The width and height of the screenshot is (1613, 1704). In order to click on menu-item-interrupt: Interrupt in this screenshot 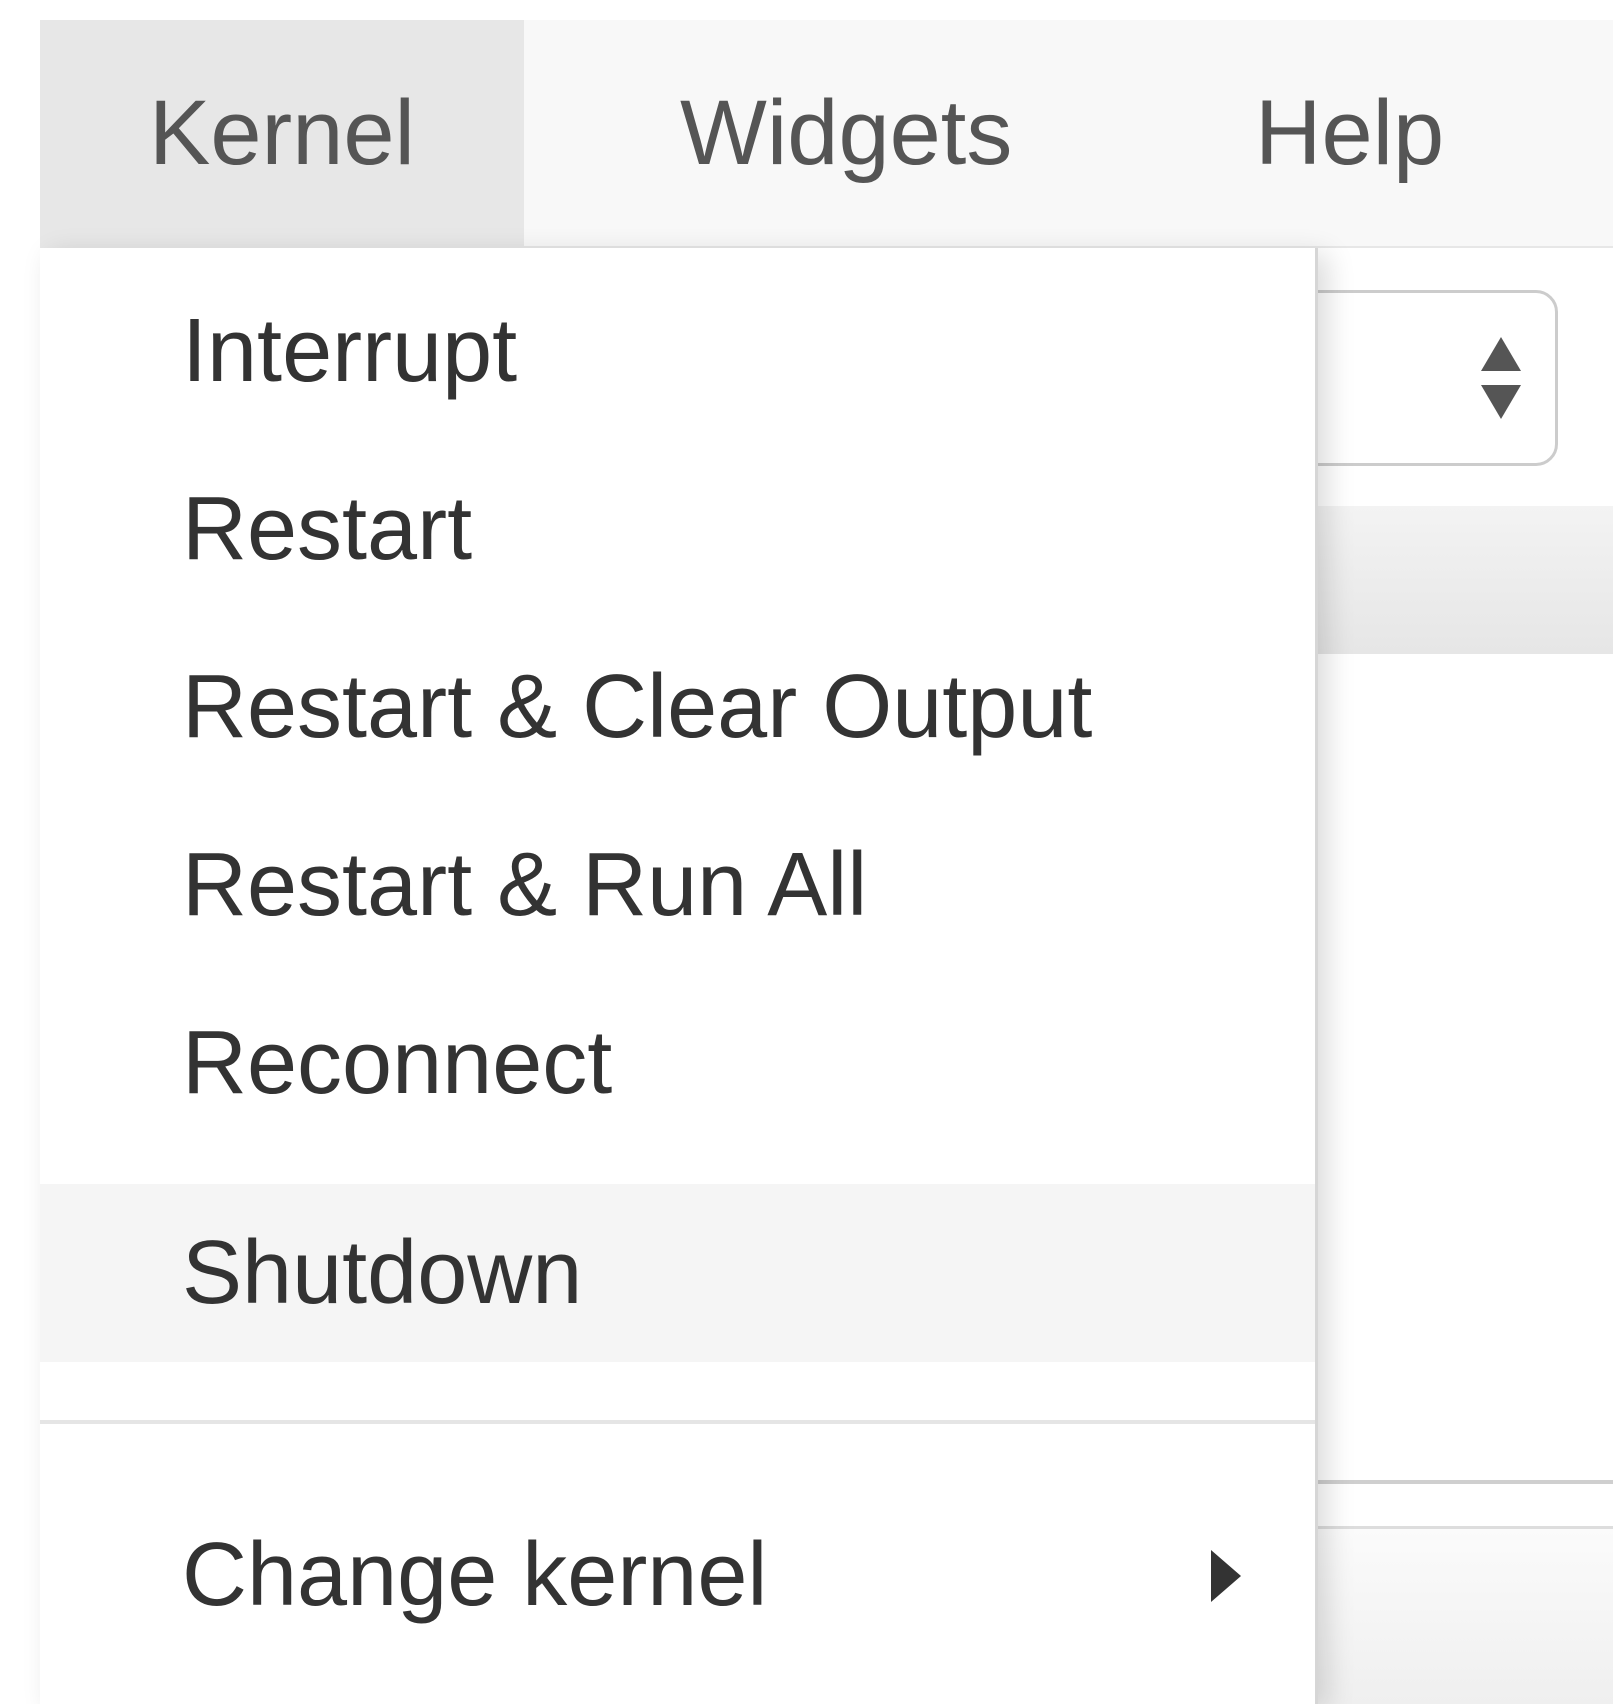, I will do `click(677, 351)`.